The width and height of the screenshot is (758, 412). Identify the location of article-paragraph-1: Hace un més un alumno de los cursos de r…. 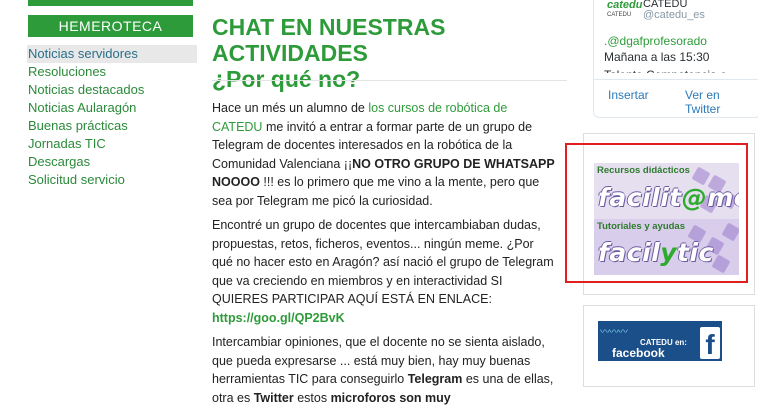
(384, 155).